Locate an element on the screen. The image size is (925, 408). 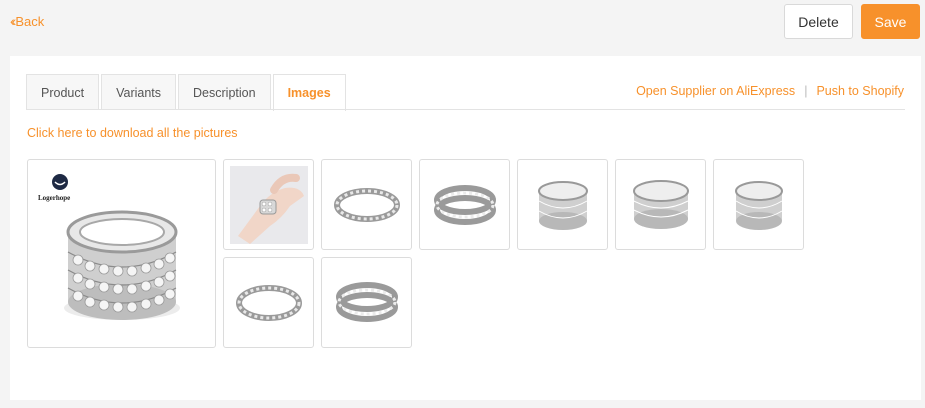
back-link: ‹‹ Back is located at coordinates (27, 21).